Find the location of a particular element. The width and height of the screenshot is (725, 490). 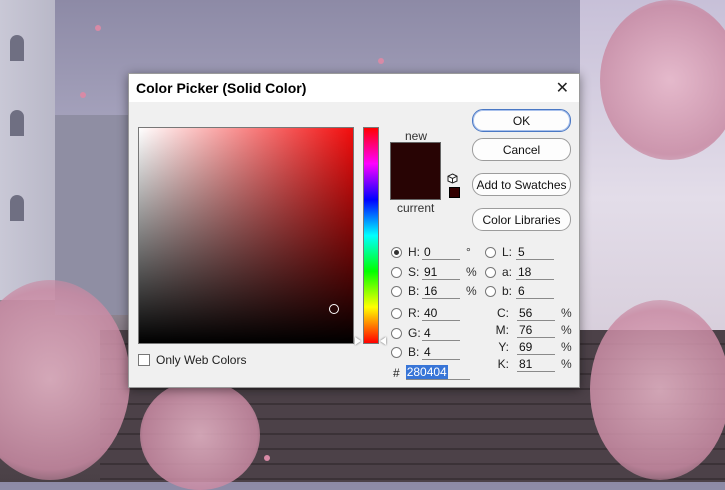

saturation-radio is located at coordinates (396, 272).